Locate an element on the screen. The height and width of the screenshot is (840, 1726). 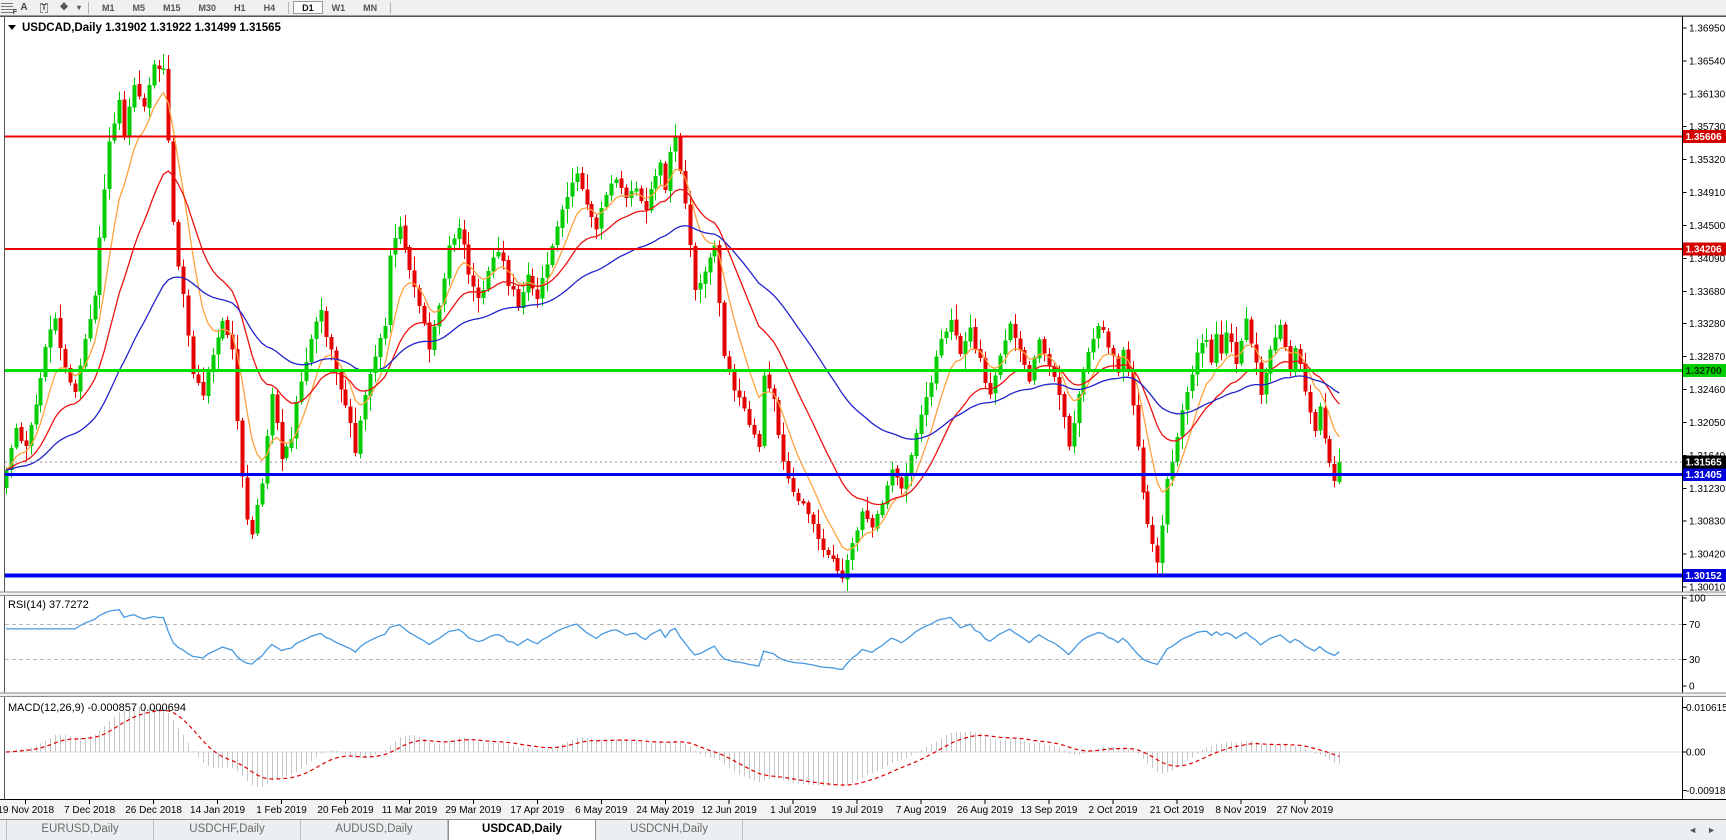
price-tick-label: 1.36540 is located at coordinates (1707, 62).